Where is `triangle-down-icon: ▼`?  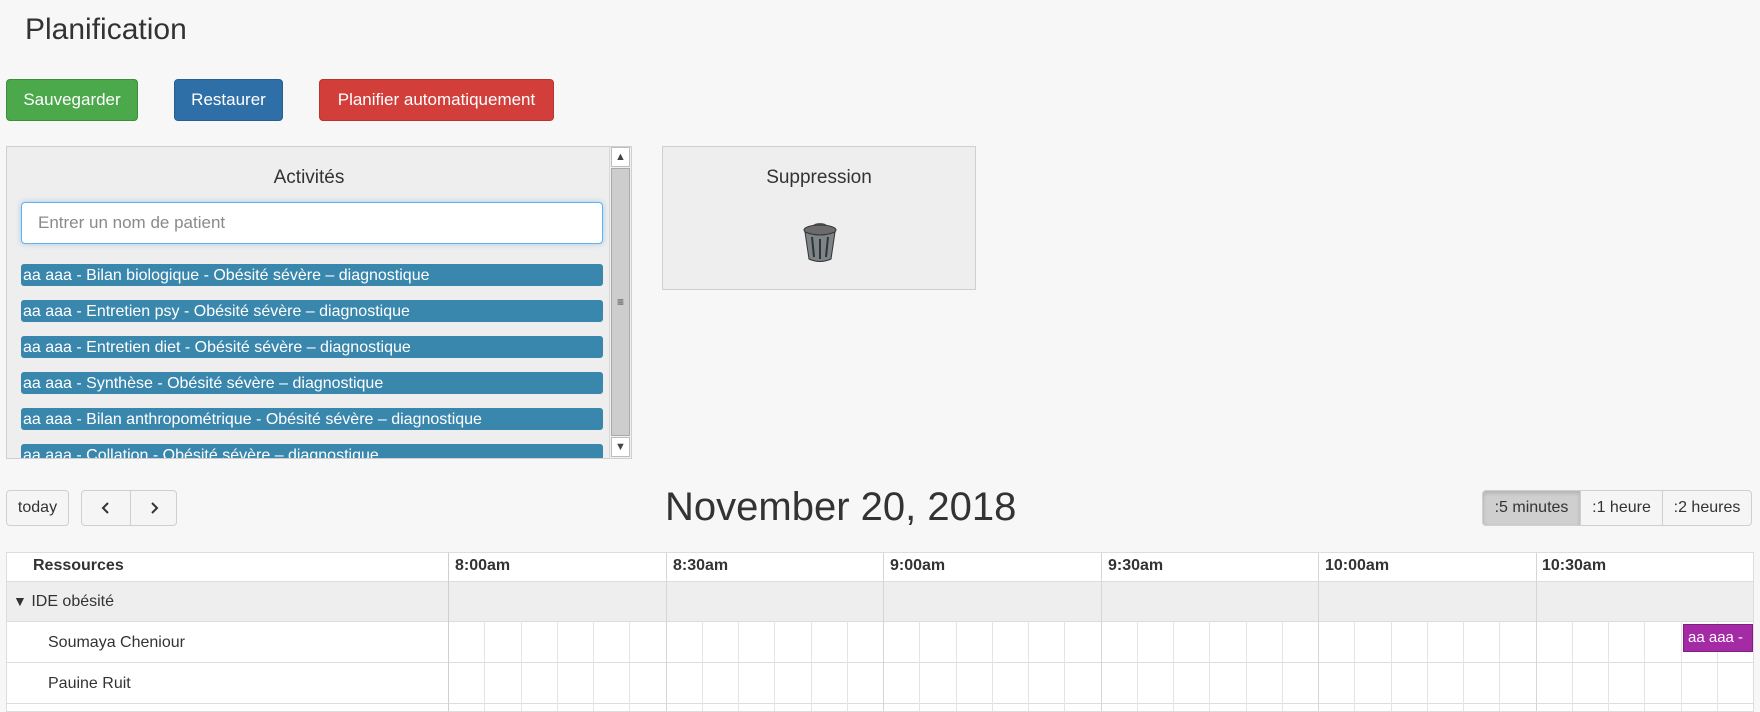
triangle-down-icon: ▼ is located at coordinates (20, 601).